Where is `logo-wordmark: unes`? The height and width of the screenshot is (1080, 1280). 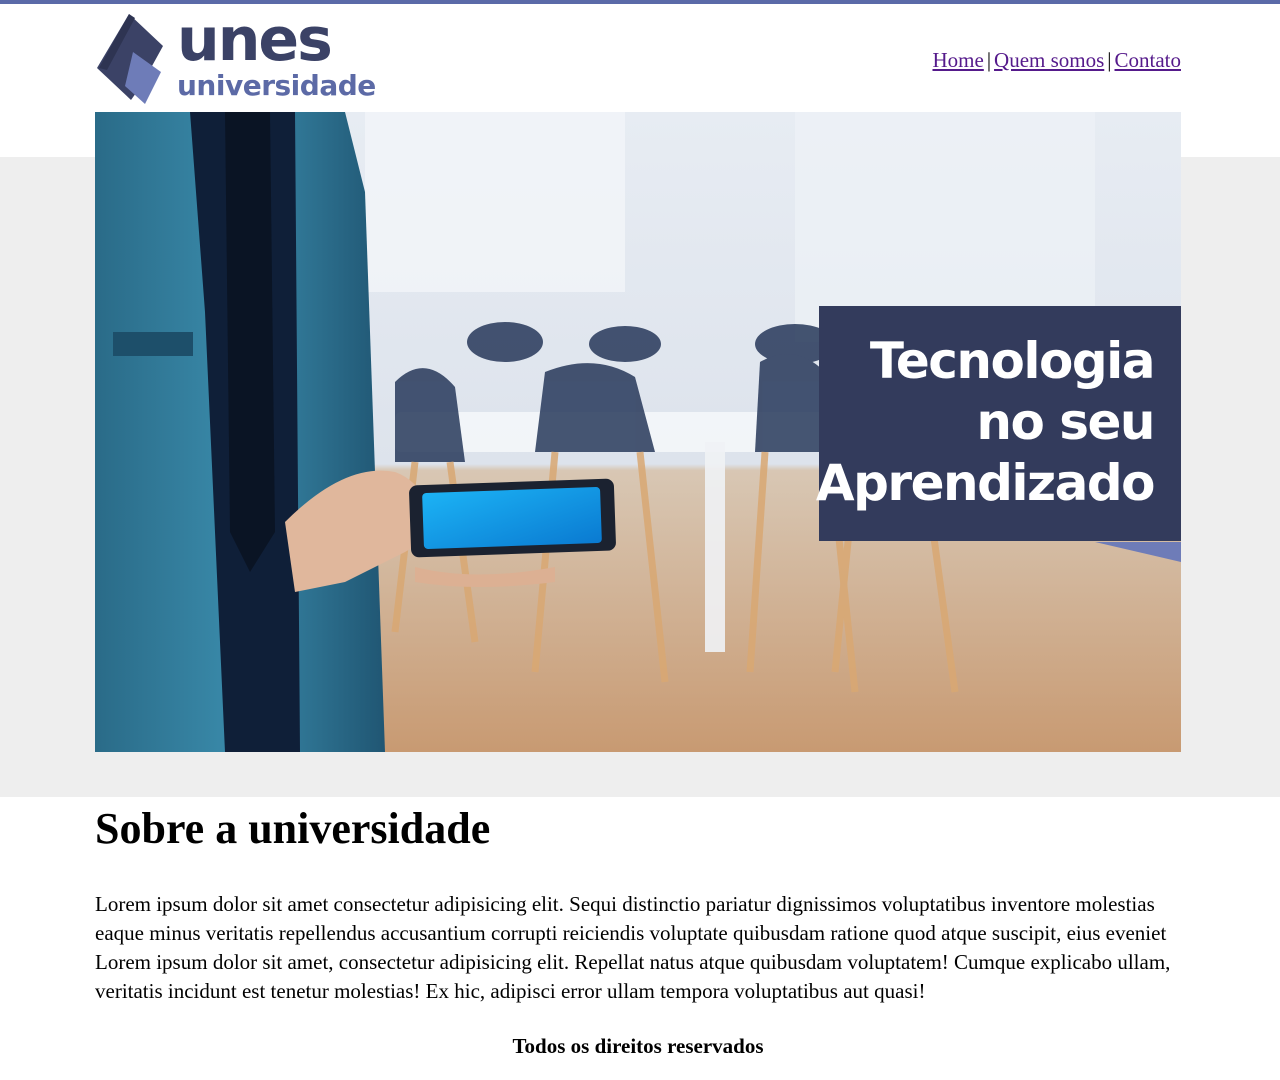 logo-wordmark: unes is located at coordinates (255, 40).